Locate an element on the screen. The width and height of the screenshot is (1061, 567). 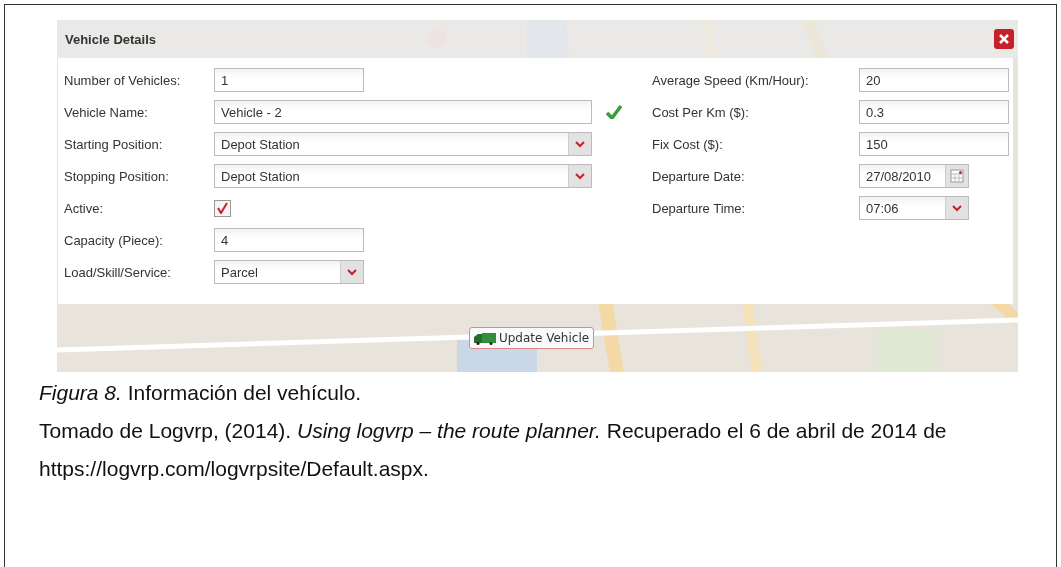
text-field: 0.3 is located at coordinates (934, 112).